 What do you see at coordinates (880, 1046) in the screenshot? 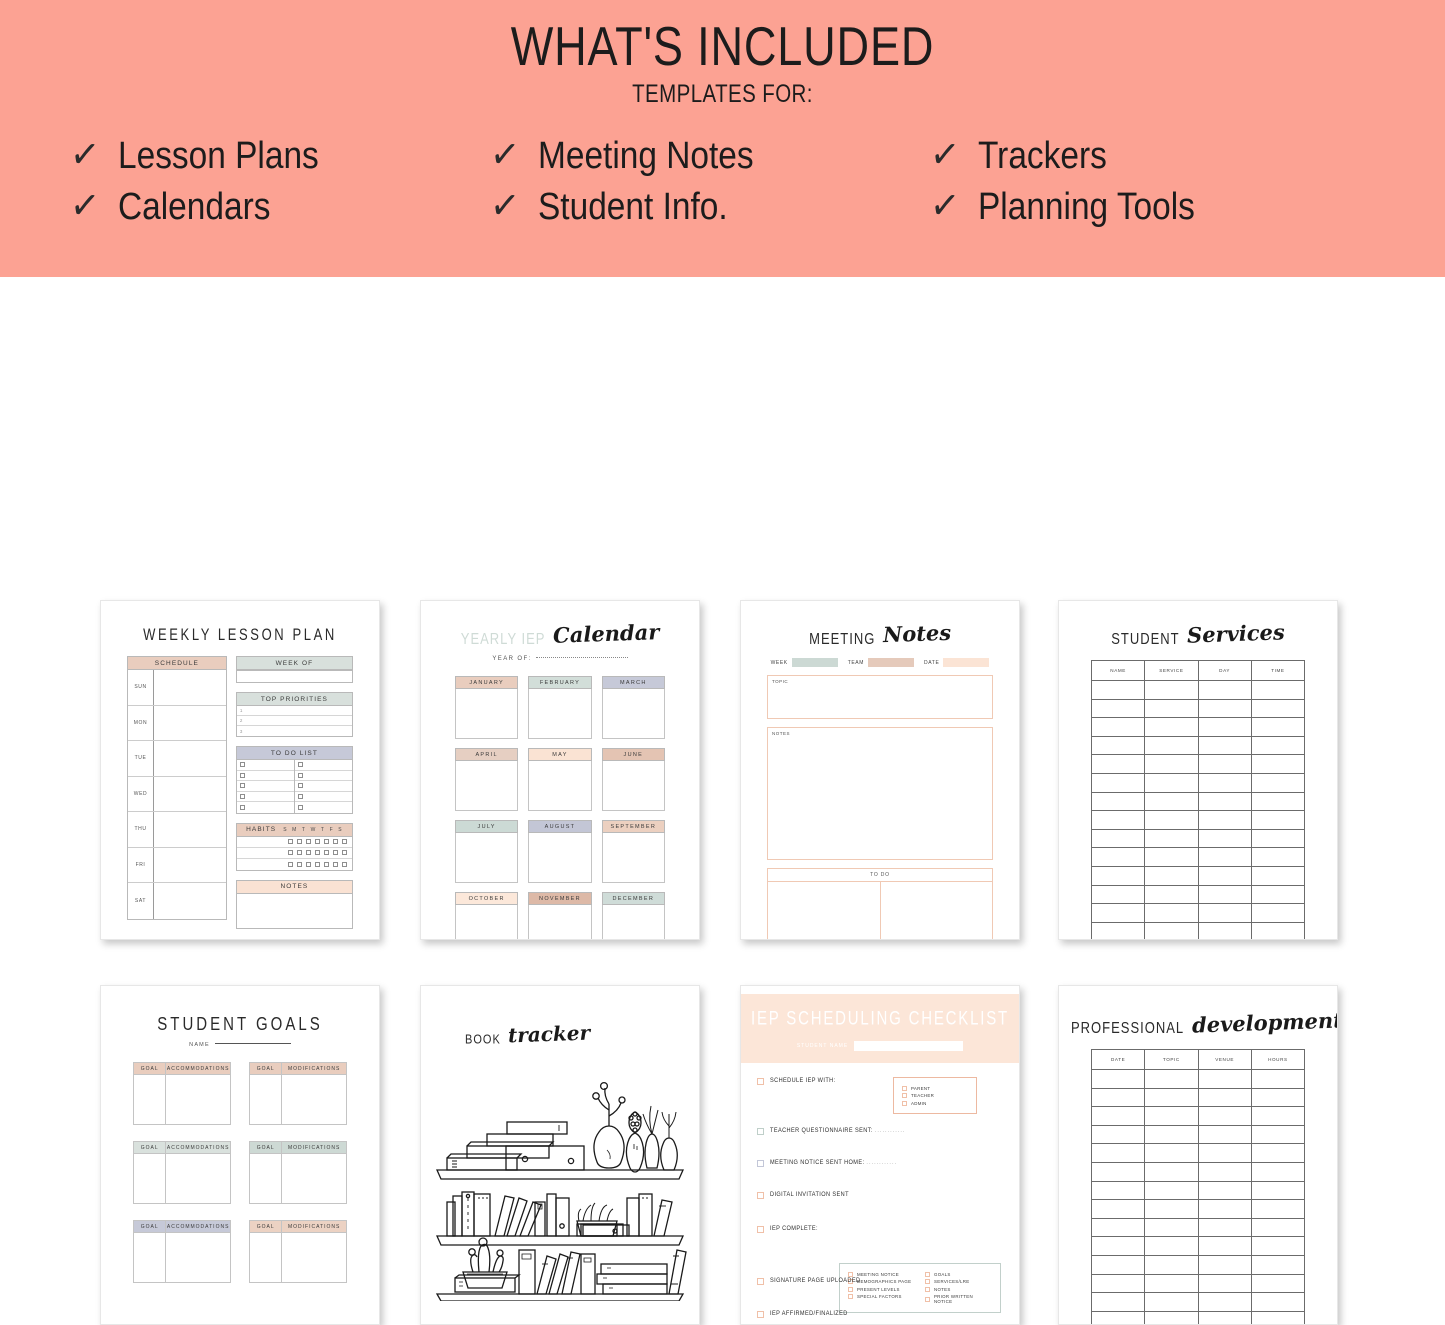
I see `student-name-field: STUDENT NAME` at bounding box center [880, 1046].